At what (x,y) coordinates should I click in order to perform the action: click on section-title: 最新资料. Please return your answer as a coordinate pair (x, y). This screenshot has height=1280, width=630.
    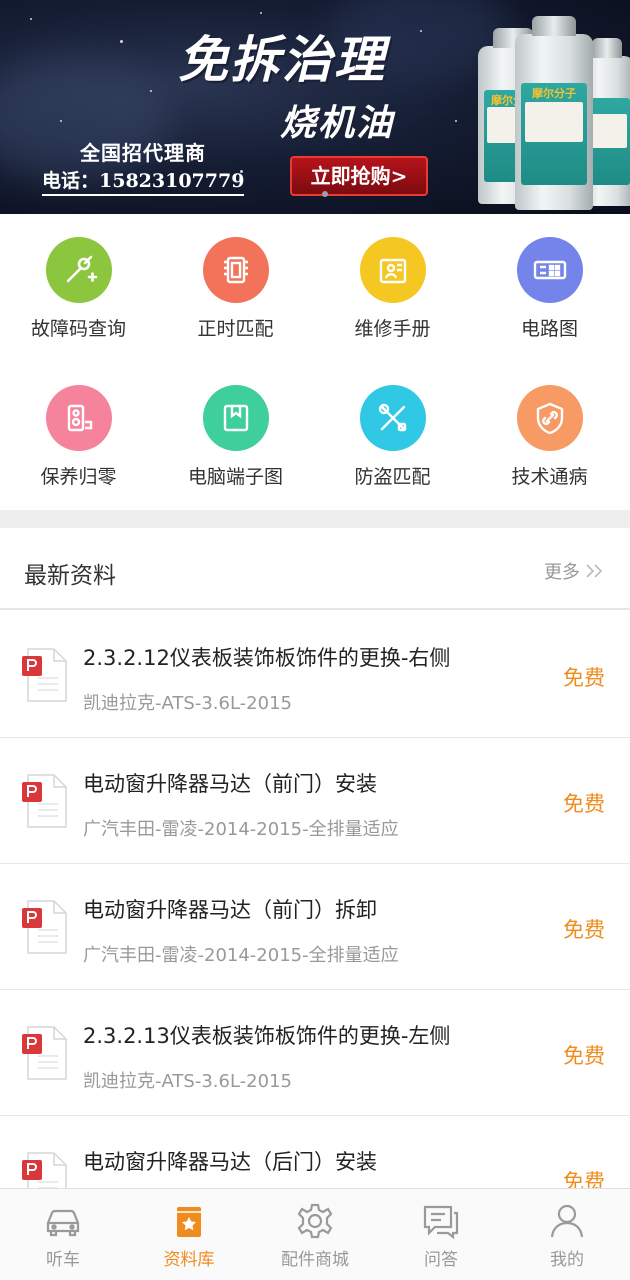
    Looking at the image, I should click on (70, 576).